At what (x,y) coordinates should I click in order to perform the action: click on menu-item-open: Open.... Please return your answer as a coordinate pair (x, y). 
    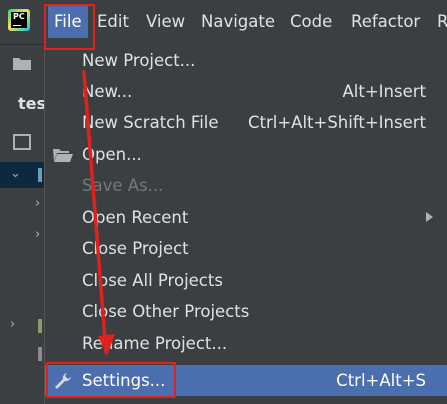
    Looking at the image, I should click on (246, 154).